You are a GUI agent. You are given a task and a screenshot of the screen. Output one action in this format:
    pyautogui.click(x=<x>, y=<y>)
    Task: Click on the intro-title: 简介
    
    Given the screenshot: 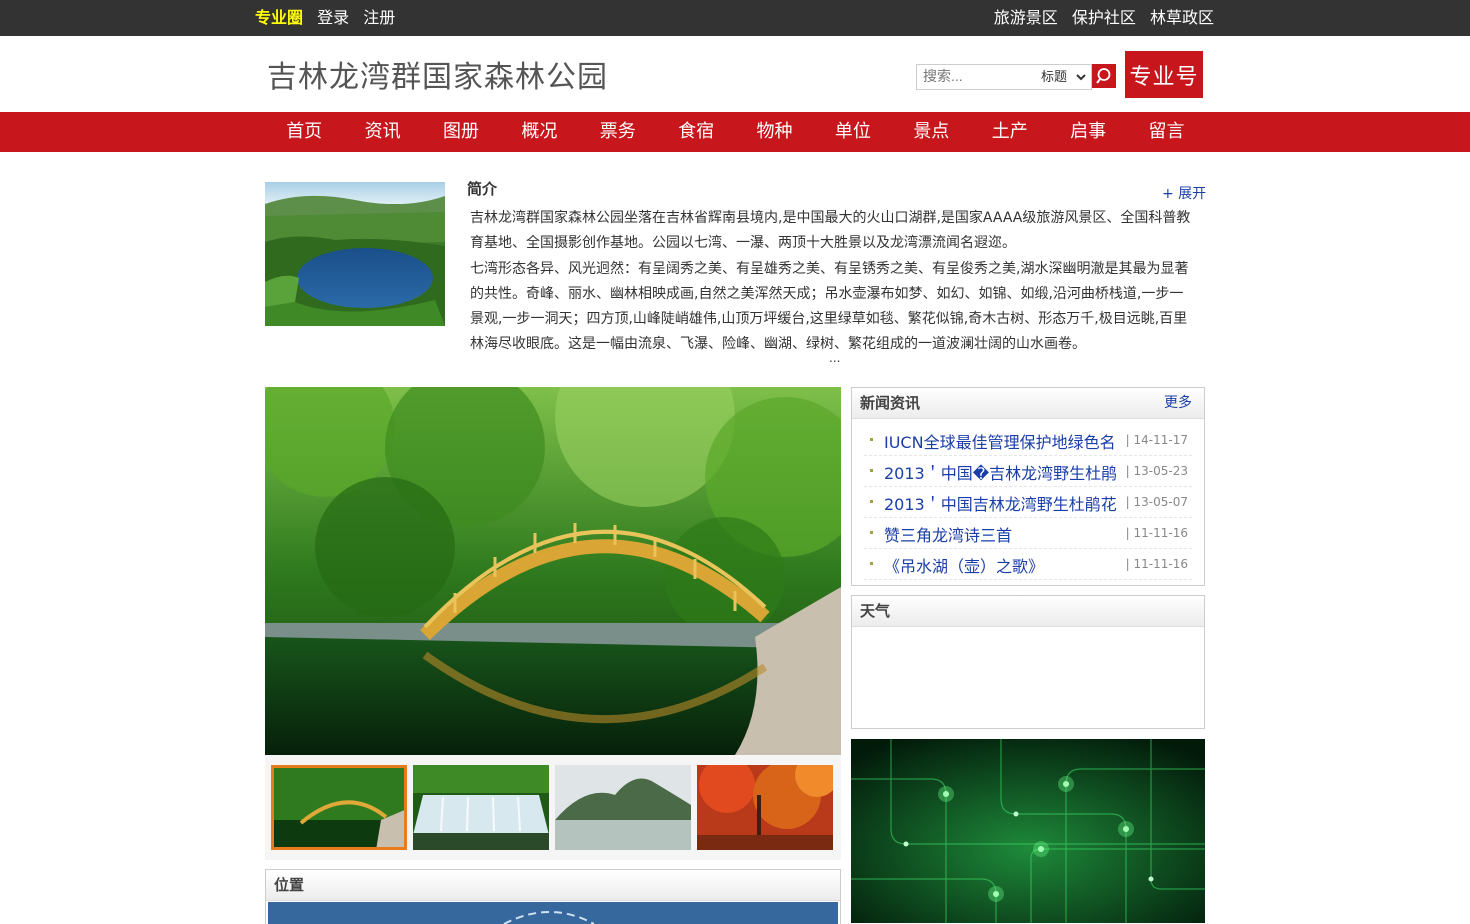 What is the action you would take?
    pyautogui.click(x=482, y=189)
    